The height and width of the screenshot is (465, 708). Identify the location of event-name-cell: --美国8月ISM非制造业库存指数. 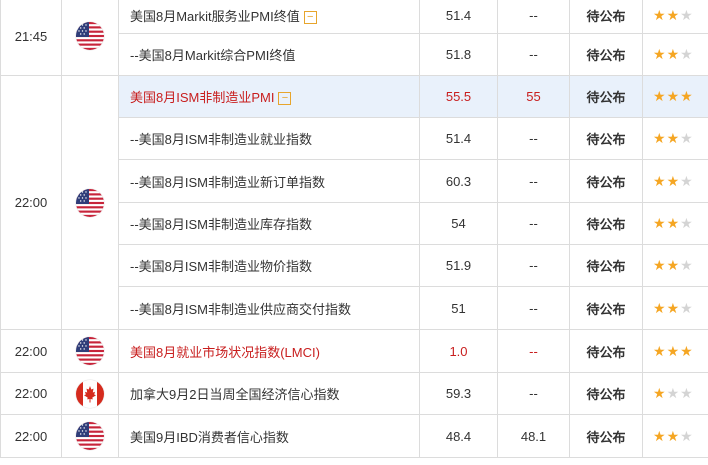
(269, 223).